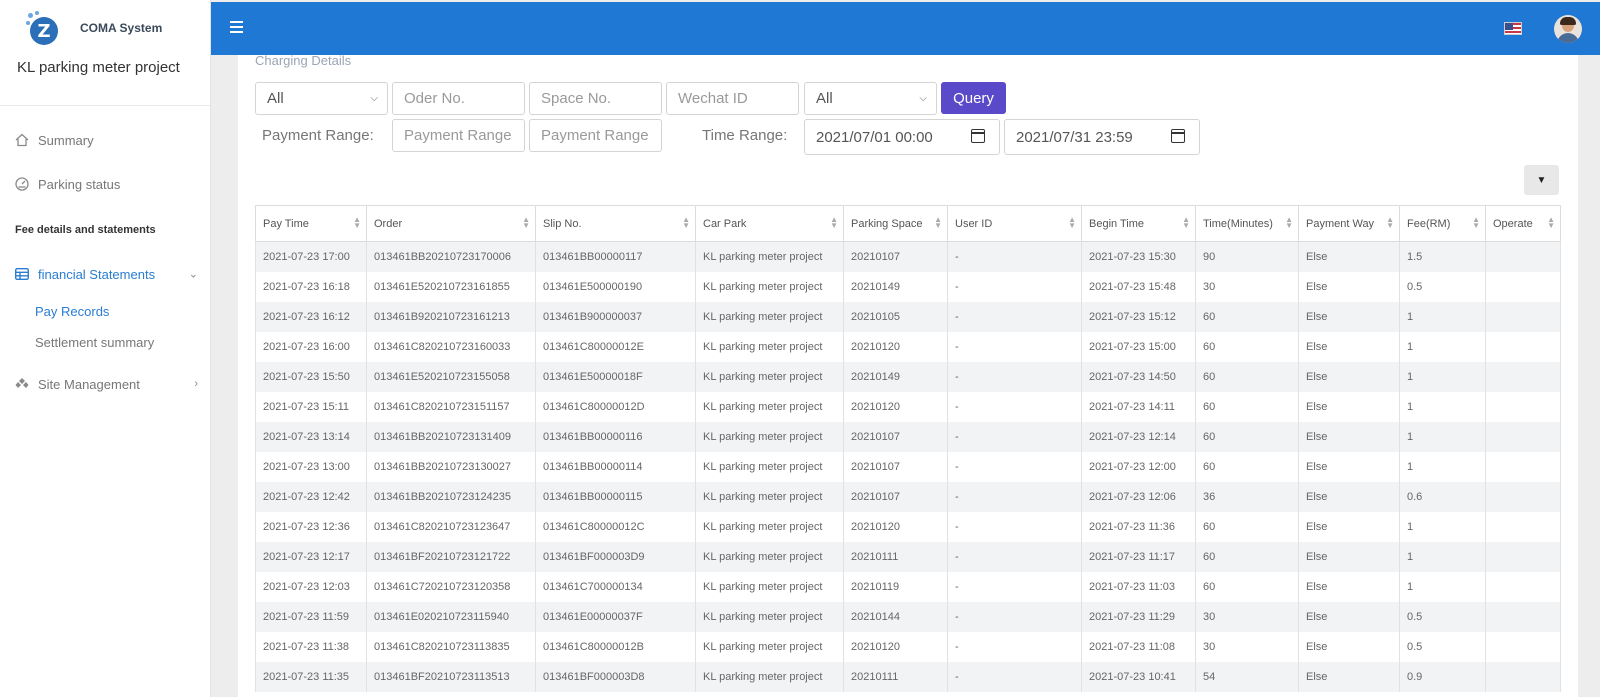  What do you see at coordinates (105, 184) in the screenshot?
I see `sidebar-item-parking-status: Parking status` at bounding box center [105, 184].